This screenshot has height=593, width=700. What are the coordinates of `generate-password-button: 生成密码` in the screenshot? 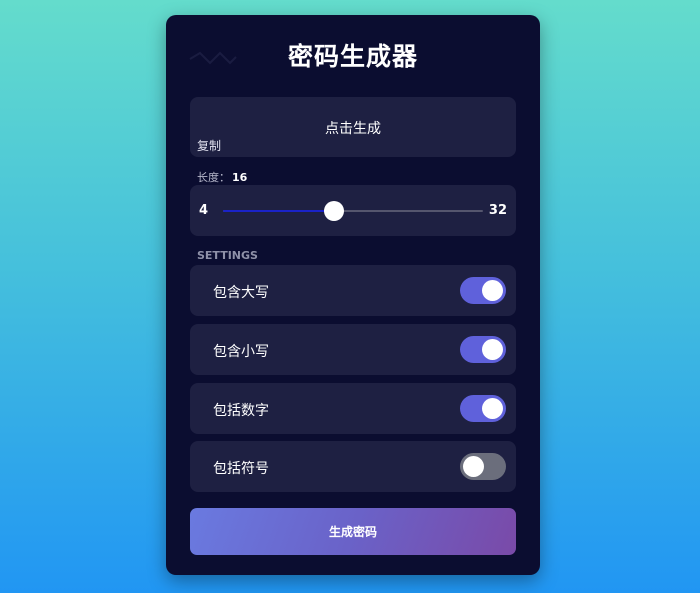 It's located at (353, 531).